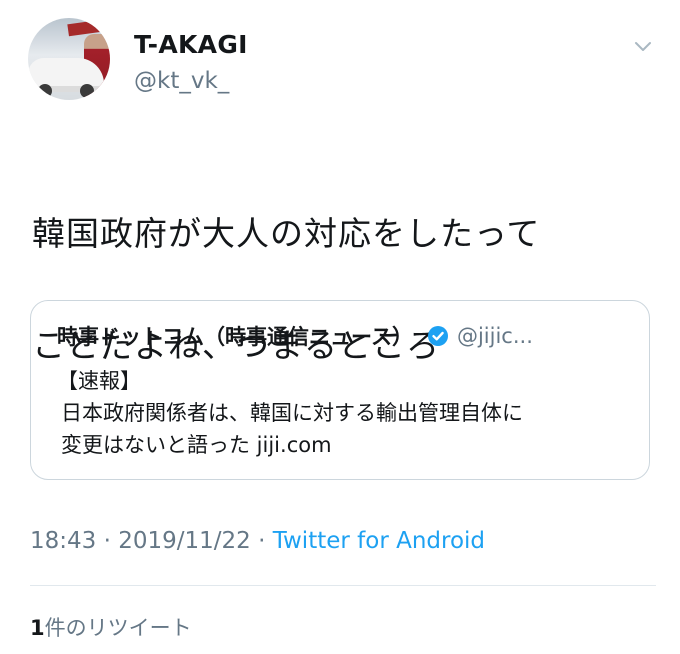 This screenshot has height=654, width=680. What do you see at coordinates (235, 337) in the screenshot?
I see `quoted-author-name: 時事ドットコム（時事通信ニュース）` at bounding box center [235, 337].